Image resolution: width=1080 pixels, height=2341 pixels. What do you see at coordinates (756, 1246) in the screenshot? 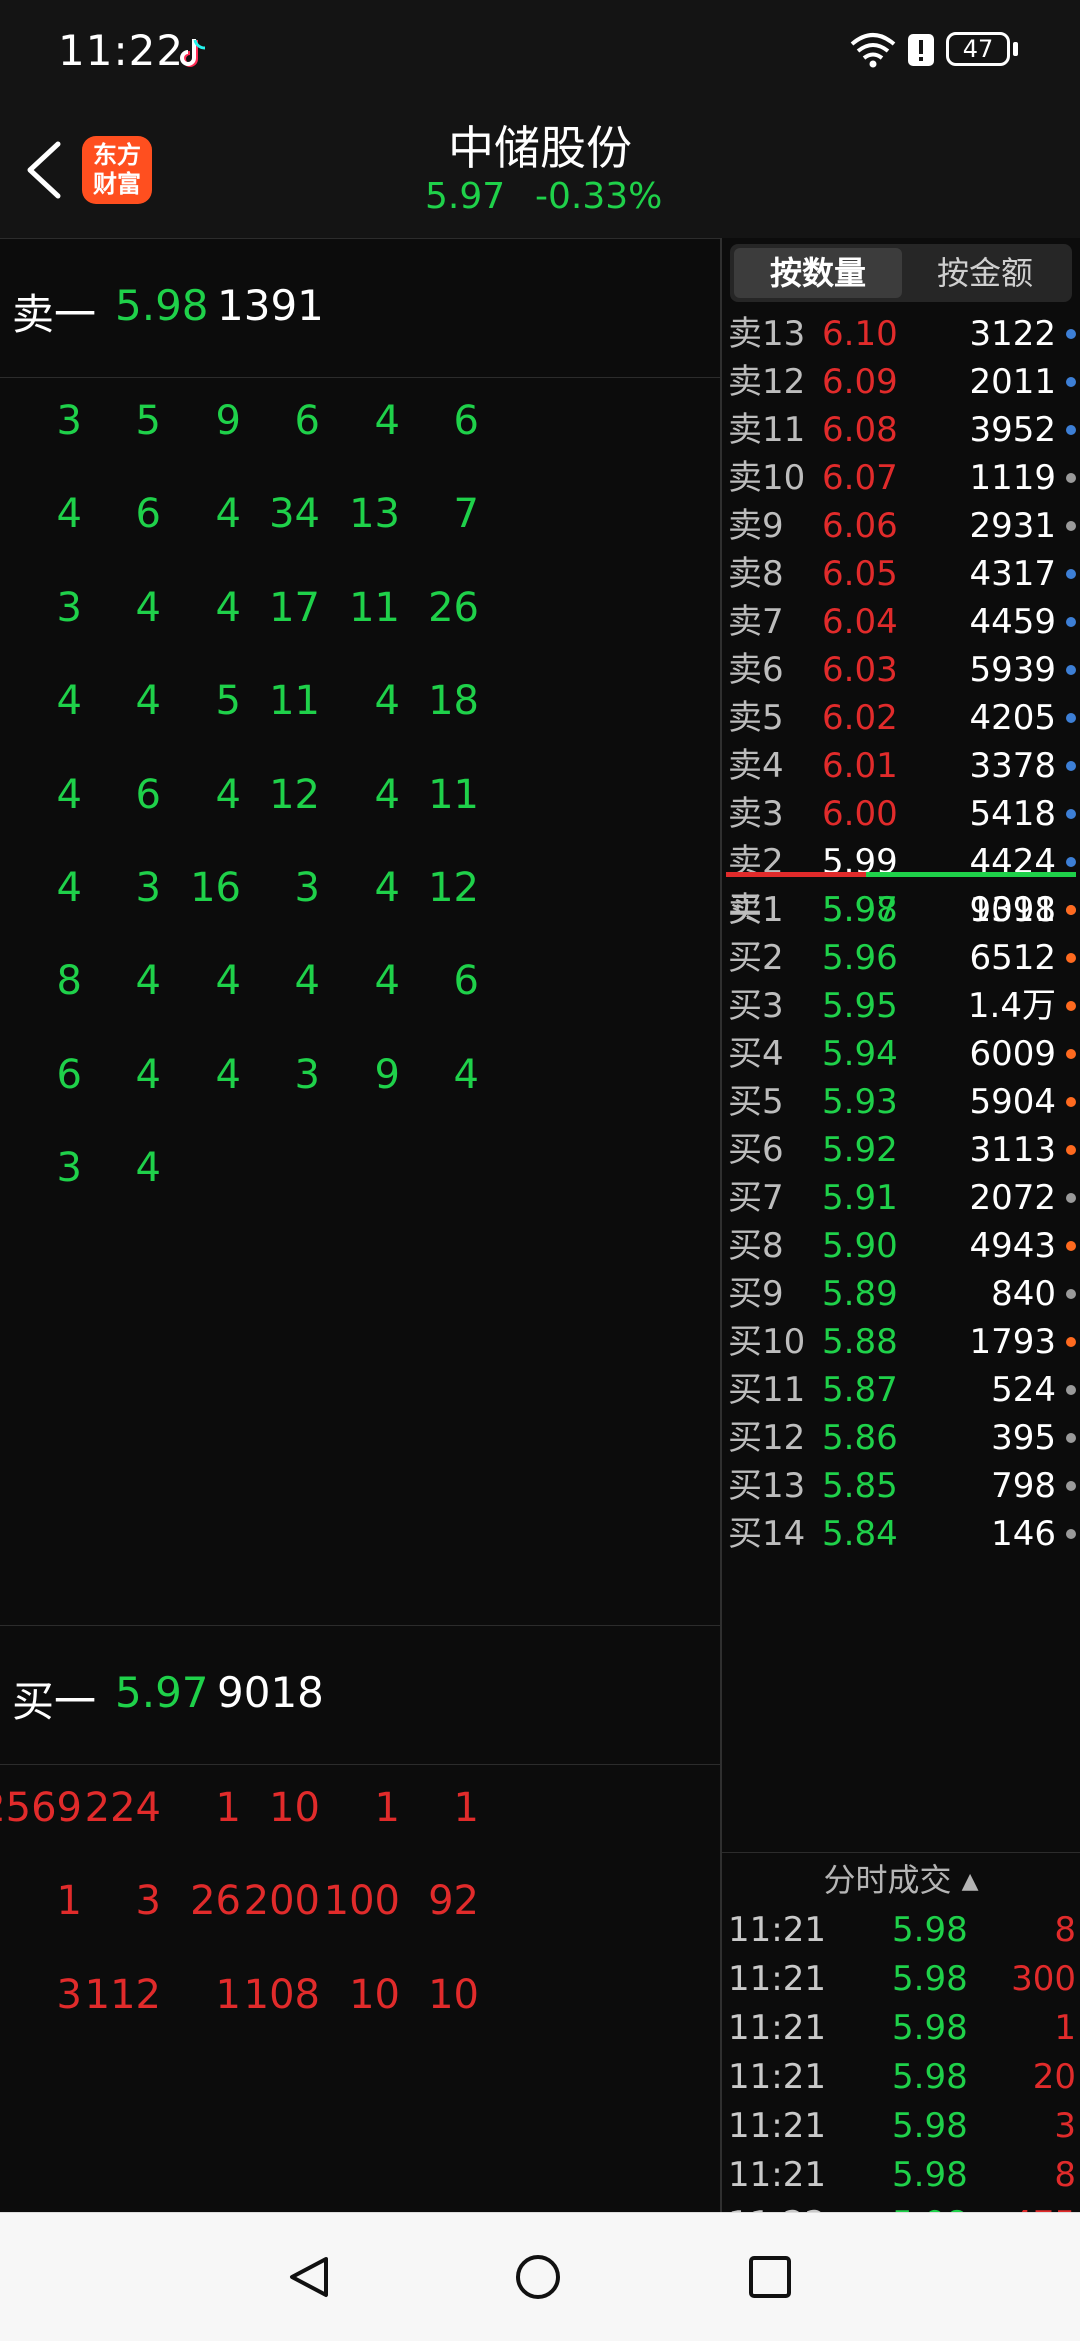
I see `level-label: 买8` at bounding box center [756, 1246].